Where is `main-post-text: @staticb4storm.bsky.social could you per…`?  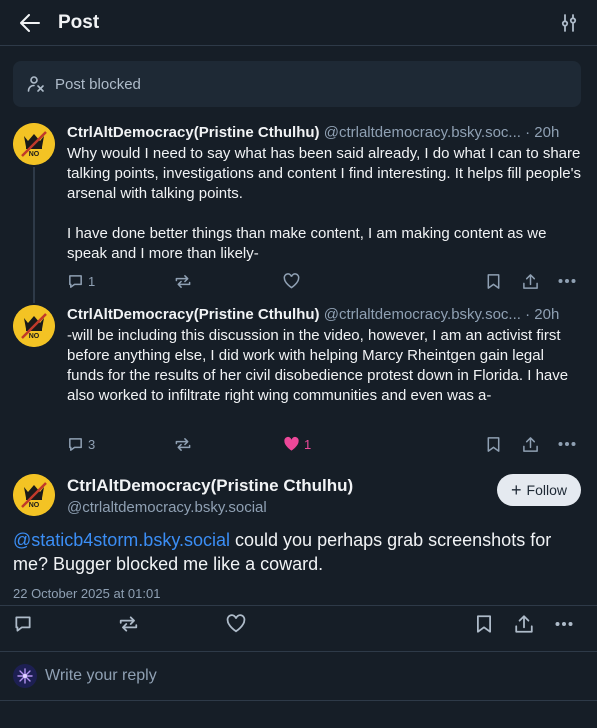
main-post-text: @staticb4storm.bsky.social could you per… is located at coordinates (298, 552).